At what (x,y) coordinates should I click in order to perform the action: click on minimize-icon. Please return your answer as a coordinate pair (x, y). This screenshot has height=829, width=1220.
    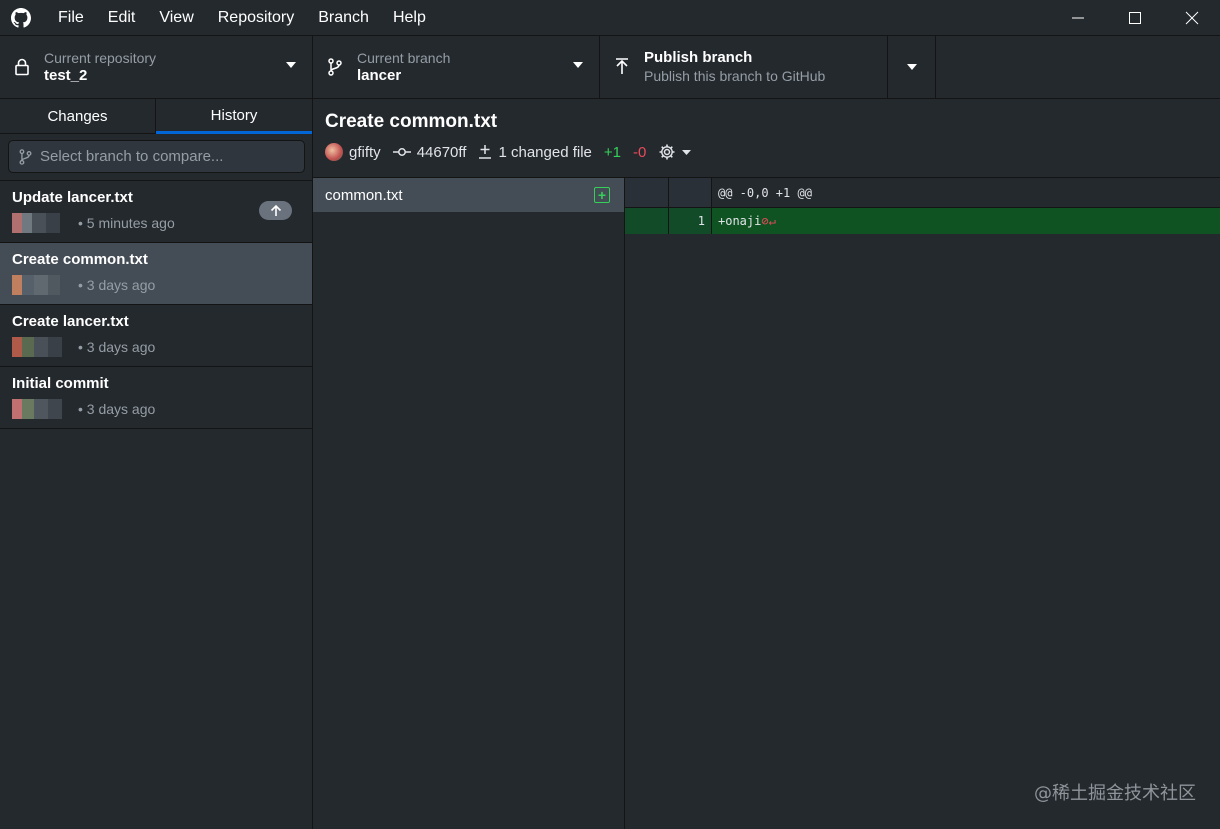
    Looking at the image, I should click on (1077, 17).